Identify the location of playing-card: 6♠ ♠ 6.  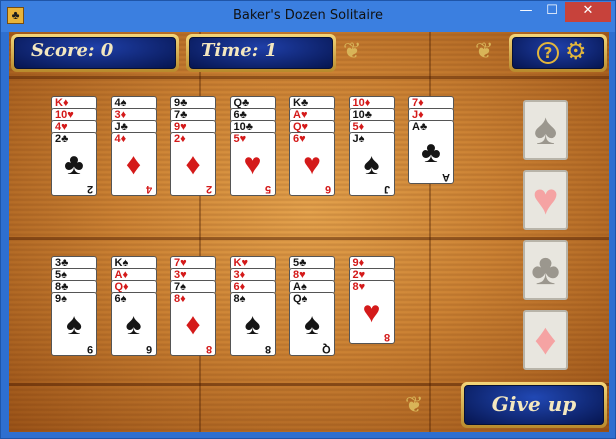
(133, 324).